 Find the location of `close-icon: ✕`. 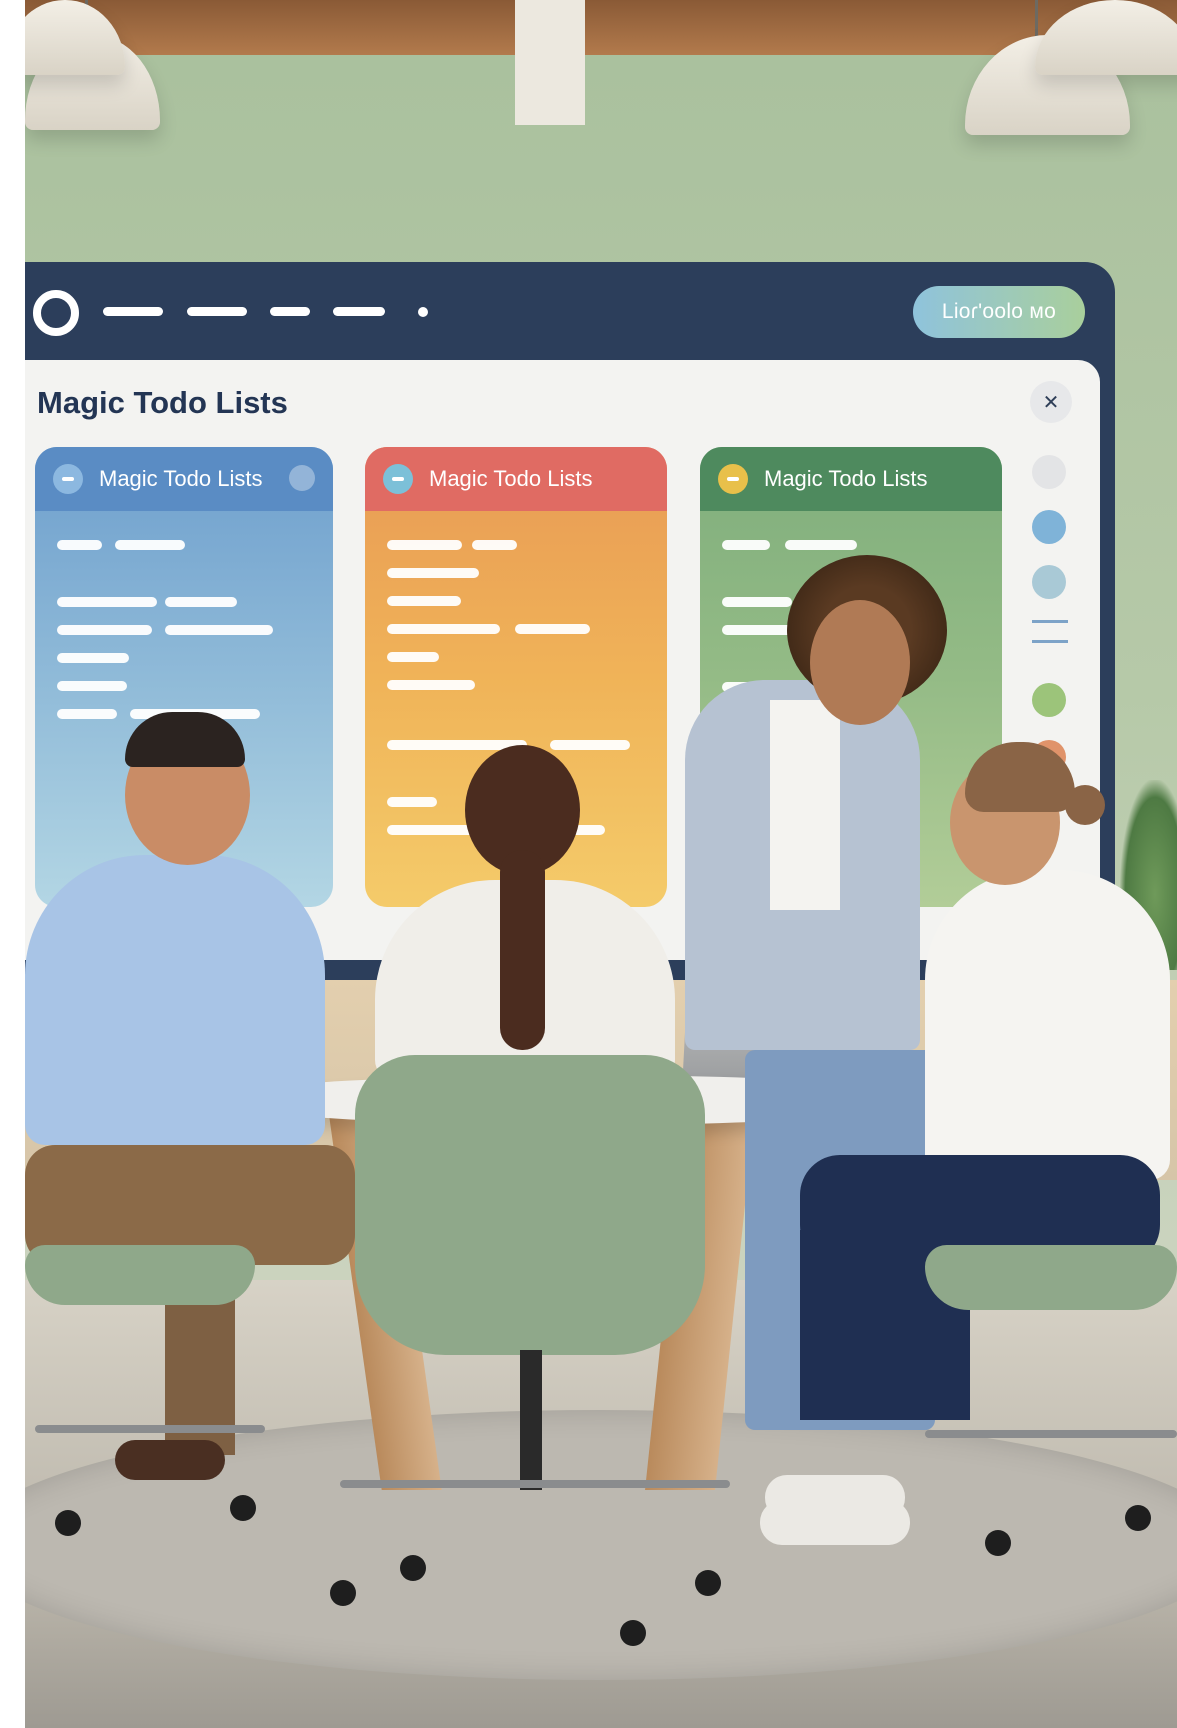

close-icon: ✕ is located at coordinates (1051, 402).